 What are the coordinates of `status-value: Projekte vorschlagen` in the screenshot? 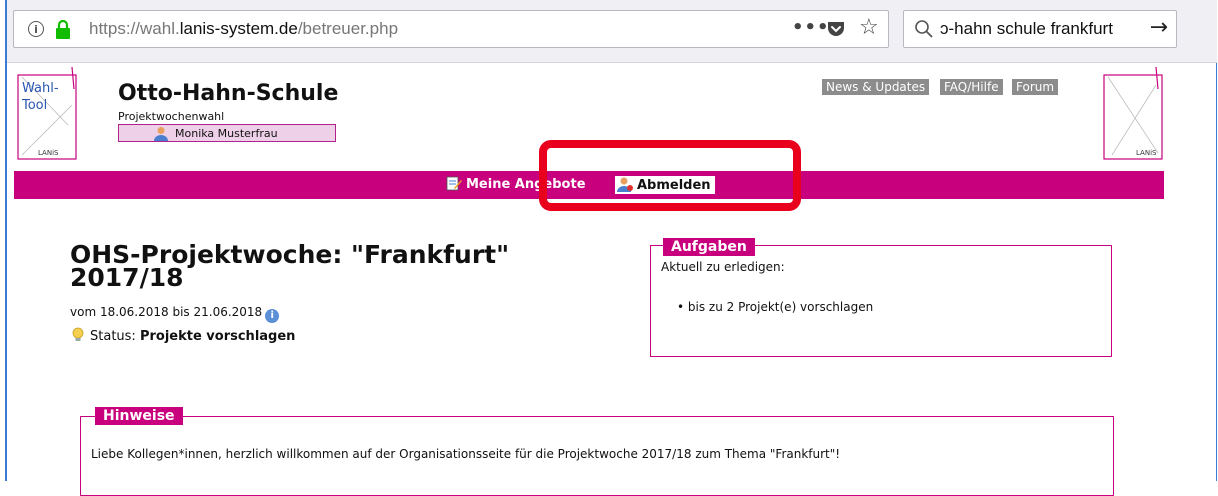 It's located at (217, 336).